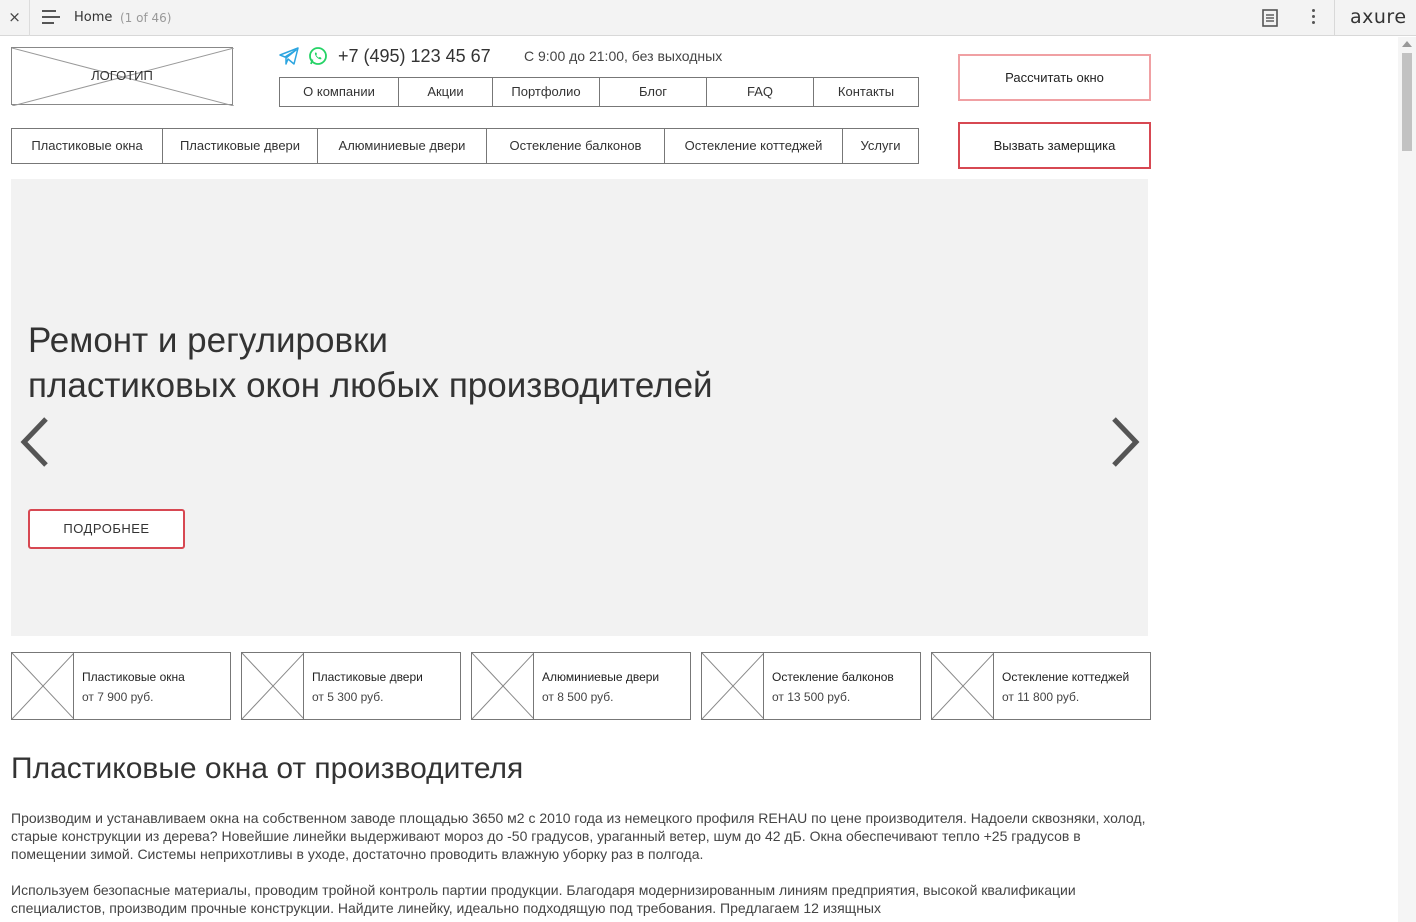 The width and height of the screenshot is (1416, 922). Describe the element at coordinates (1407, 102) in the screenshot. I see `scrollbar-thumb` at that location.